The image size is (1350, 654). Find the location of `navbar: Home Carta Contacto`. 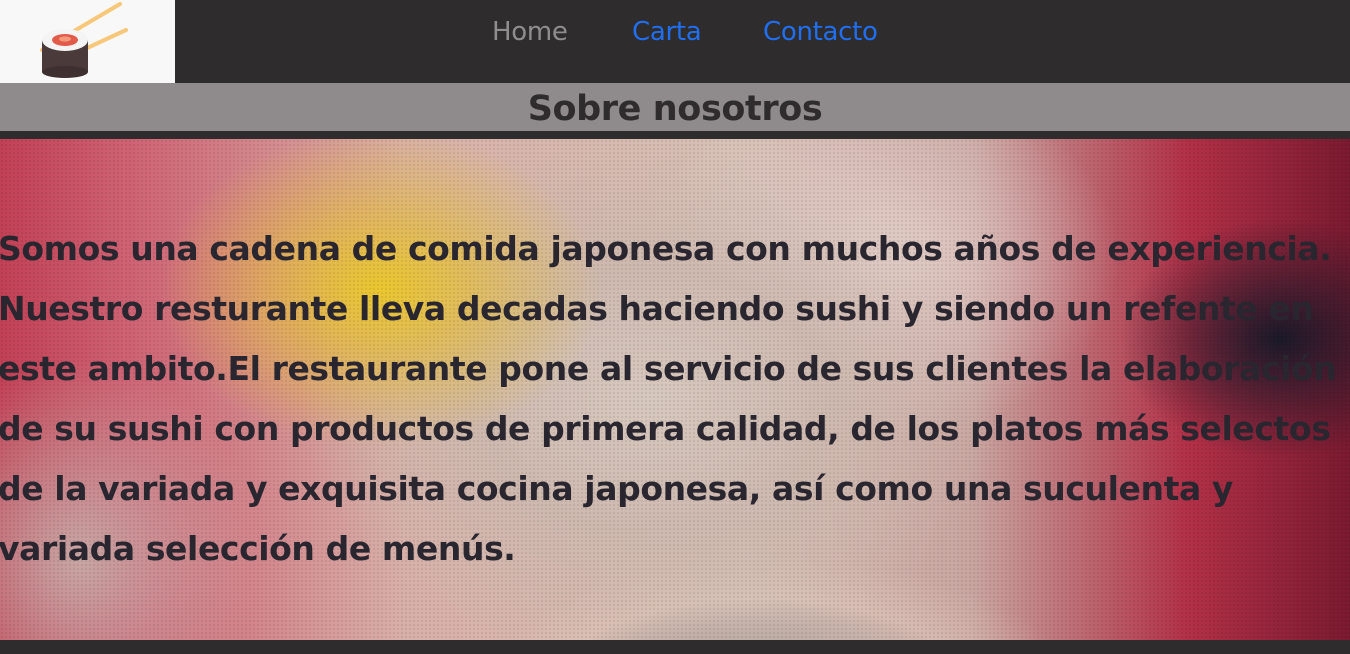

navbar: Home Carta Contacto is located at coordinates (675, 41).